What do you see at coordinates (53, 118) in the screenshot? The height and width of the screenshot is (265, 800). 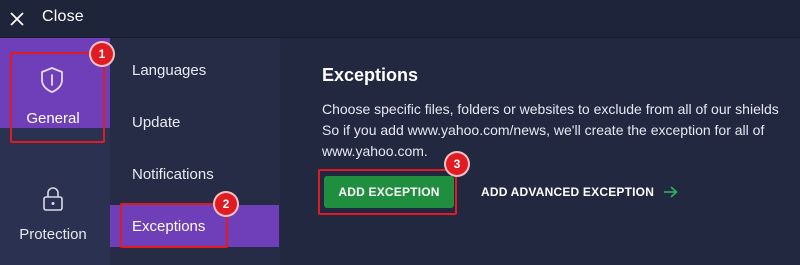 I see `nav-item-general-label: General` at bounding box center [53, 118].